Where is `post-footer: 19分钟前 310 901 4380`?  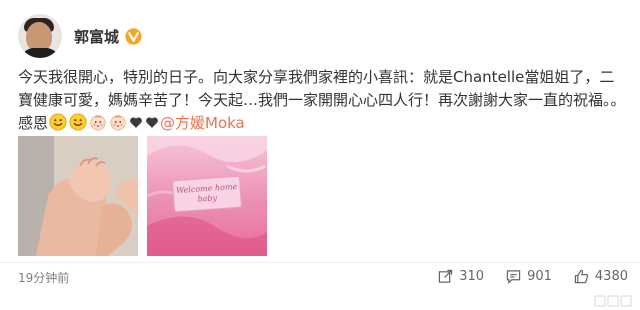 post-footer: 19分钟前 310 901 4380 is located at coordinates (320, 280).